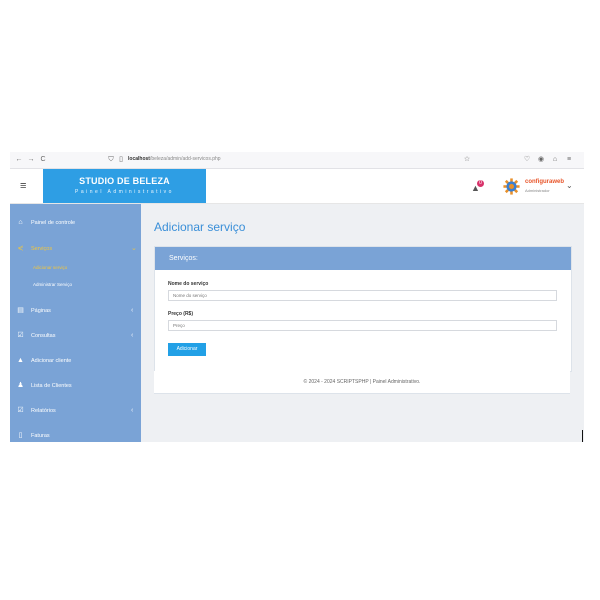 The image size is (600, 600). I want to click on forward-arrow-icon: →, so click(31, 160).